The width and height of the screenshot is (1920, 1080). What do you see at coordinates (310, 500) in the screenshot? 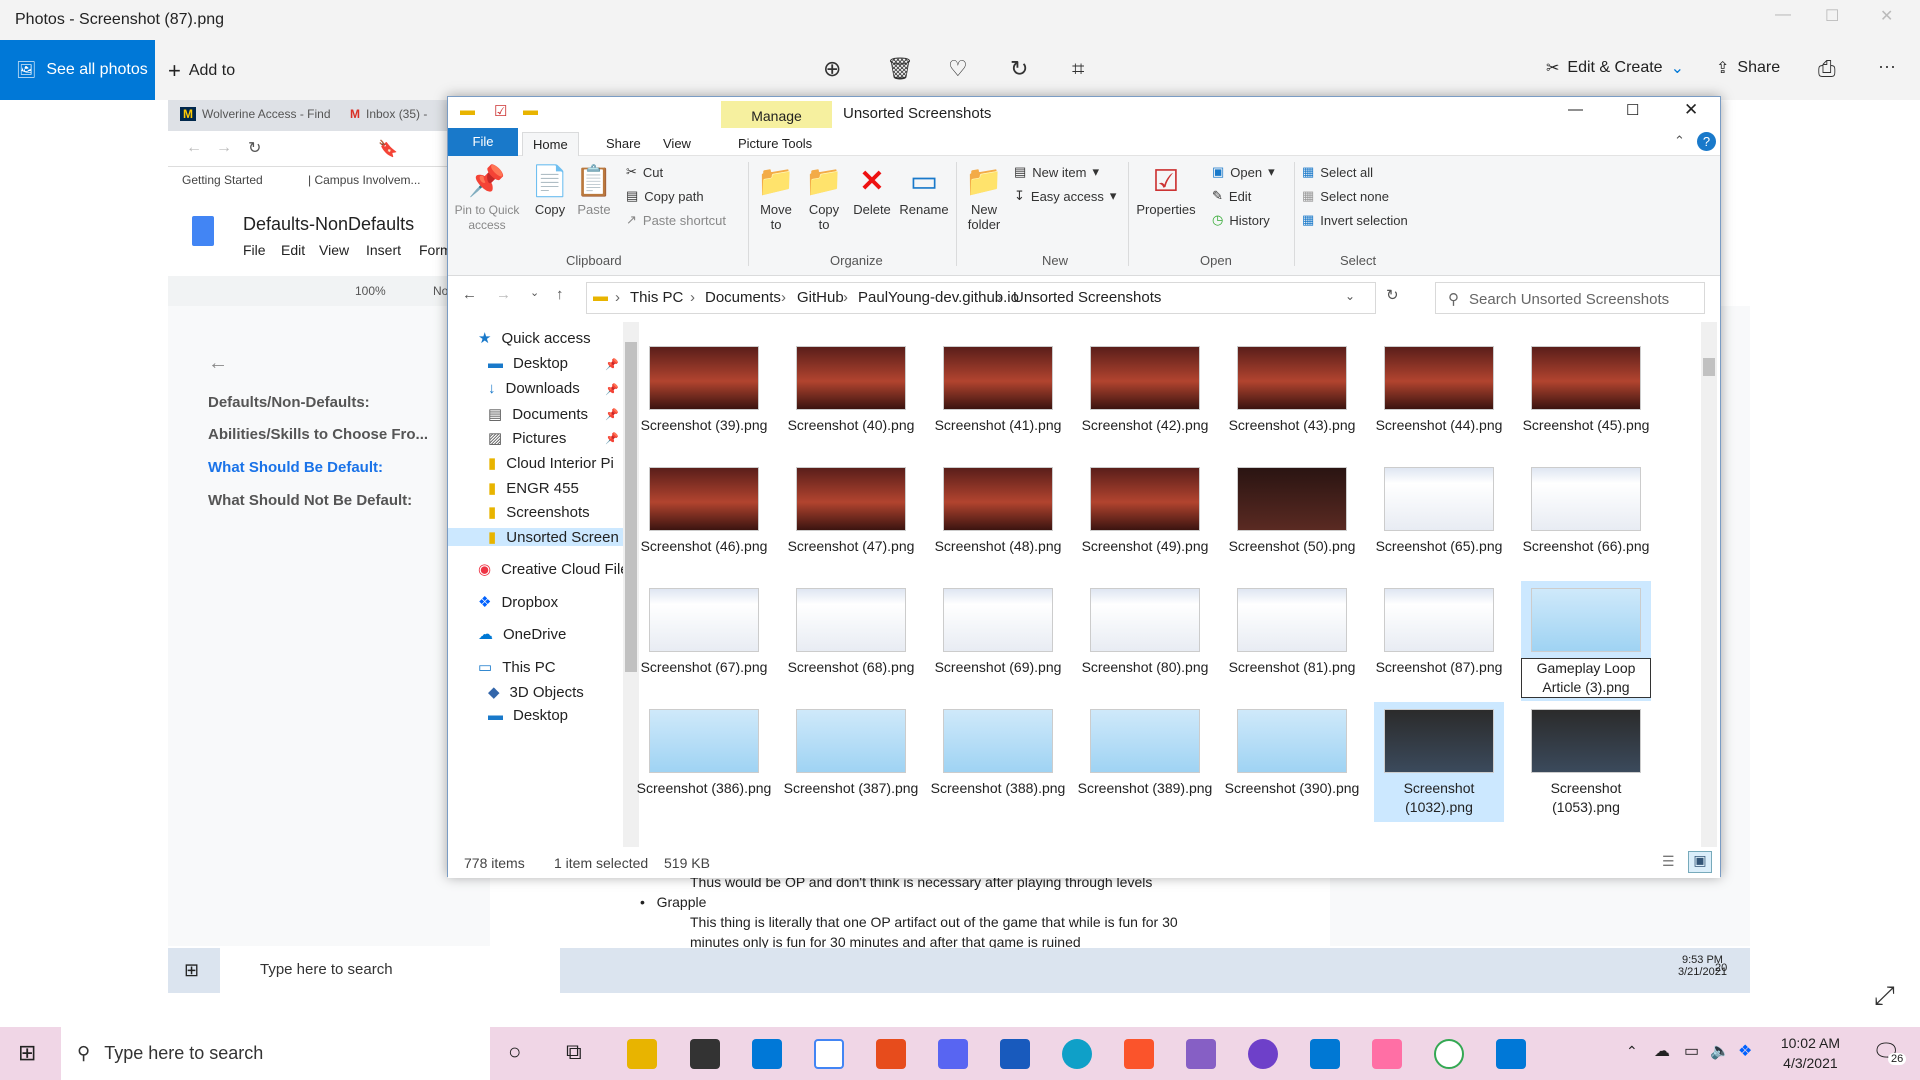
I see `outline-item: What Should Not Be Default:` at bounding box center [310, 500].